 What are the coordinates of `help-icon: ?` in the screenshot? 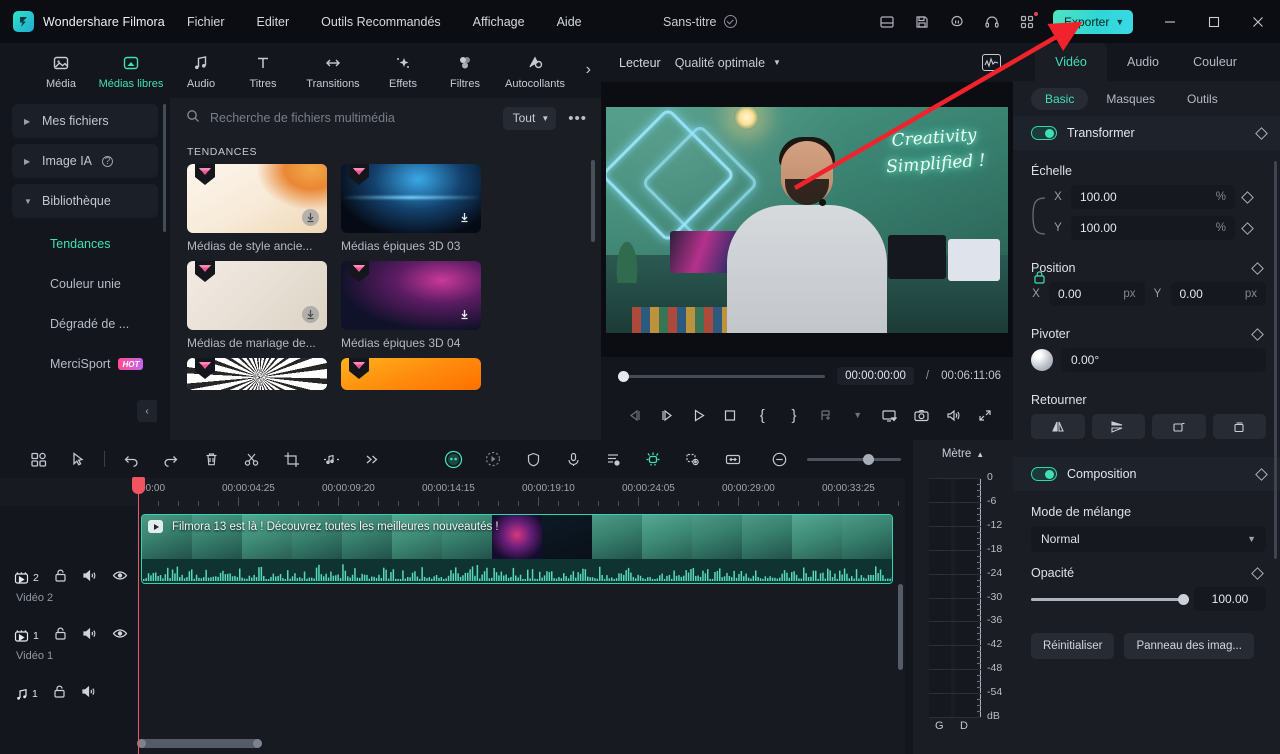 It's located at (108, 161).